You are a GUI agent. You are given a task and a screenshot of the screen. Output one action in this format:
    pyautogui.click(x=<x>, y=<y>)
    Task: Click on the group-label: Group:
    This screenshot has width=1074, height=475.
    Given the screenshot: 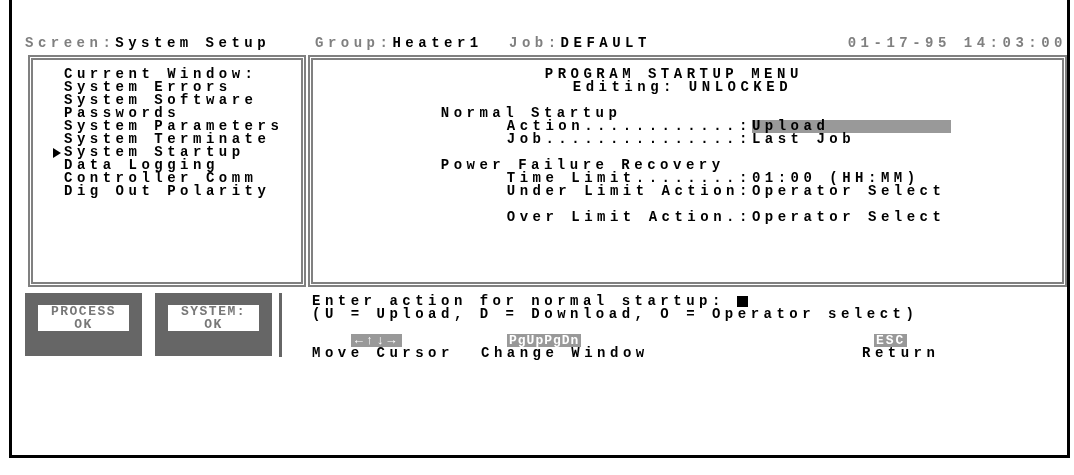 What is the action you would take?
    pyautogui.click(x=354, y=43)
    